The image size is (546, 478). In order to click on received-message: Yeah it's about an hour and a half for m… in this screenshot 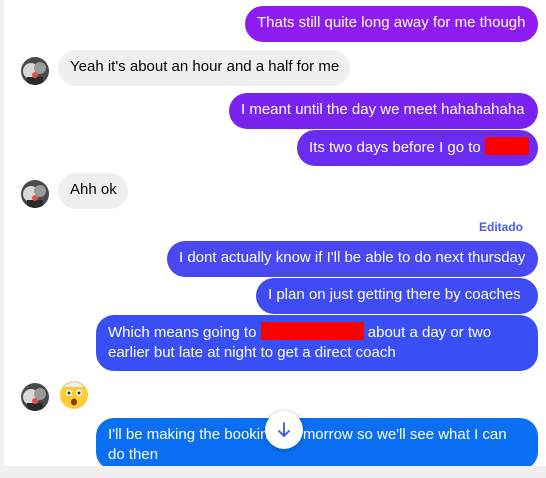, I will do `click(204, 68)`.